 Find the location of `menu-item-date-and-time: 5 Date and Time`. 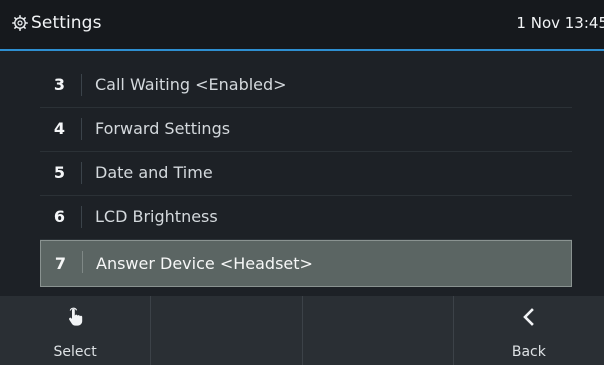

menu-item-date-and-time: 5 Date and Time is located at coordinates (306, 174).